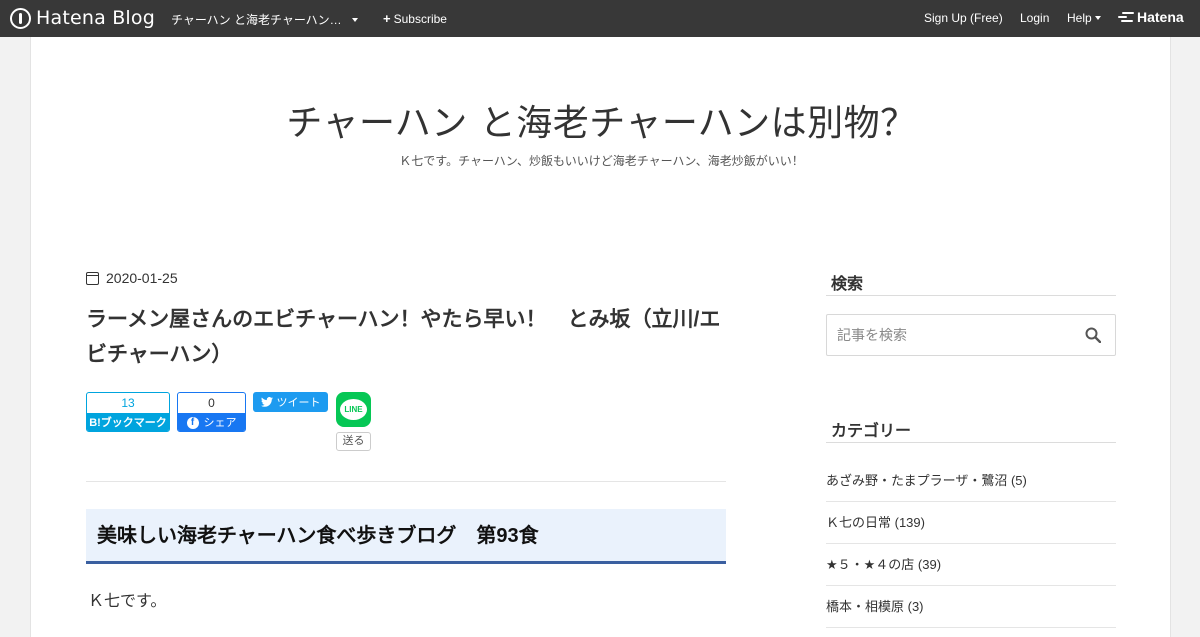 Image resolution: width=1200 pixels, height=637 pixels. Describe the element at coordinates (971, 481) in the screenshot. I see `category-item: あざみ野・たまプラーザ・鷺沼 (5)` at that location.